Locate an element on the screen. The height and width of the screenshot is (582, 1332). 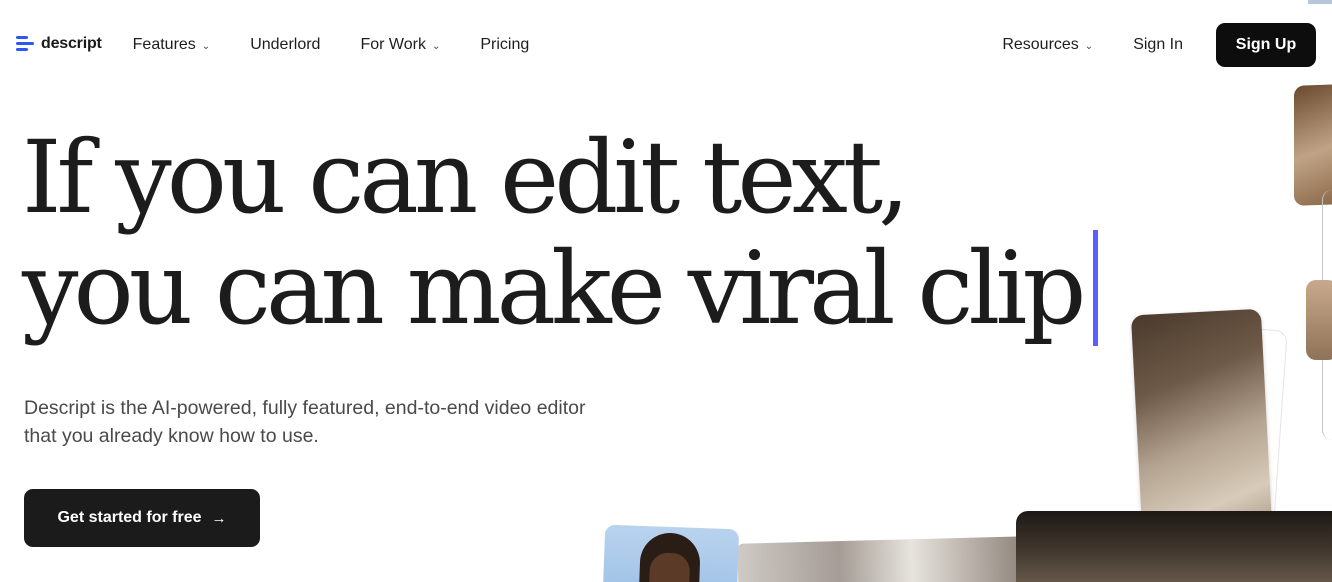
brand-logo: descript is located at coordinates (59, 44).